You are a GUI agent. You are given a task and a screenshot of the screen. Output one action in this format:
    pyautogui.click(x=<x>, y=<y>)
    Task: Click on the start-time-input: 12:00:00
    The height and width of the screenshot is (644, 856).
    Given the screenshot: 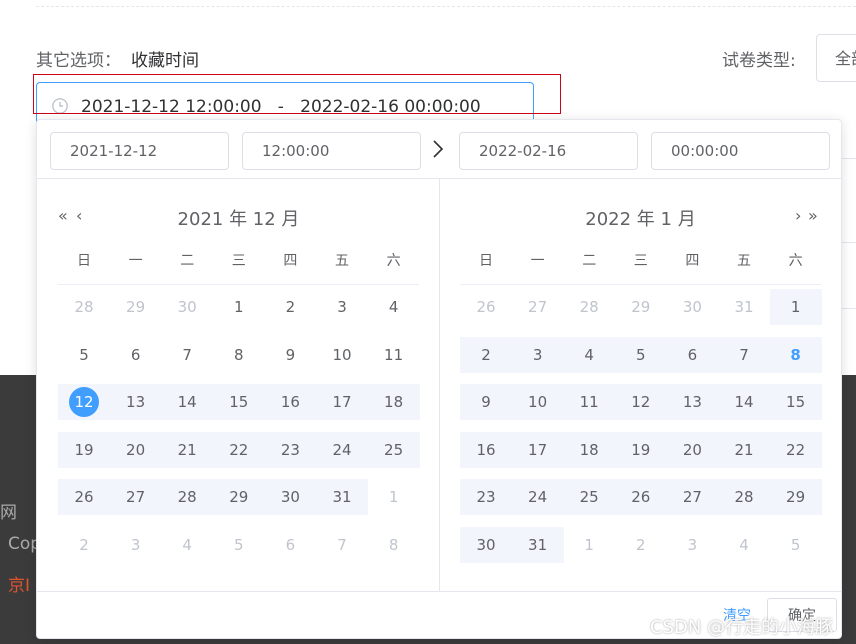 What is the action you would take?
    pyautogui.click(x=331, y=151)
    